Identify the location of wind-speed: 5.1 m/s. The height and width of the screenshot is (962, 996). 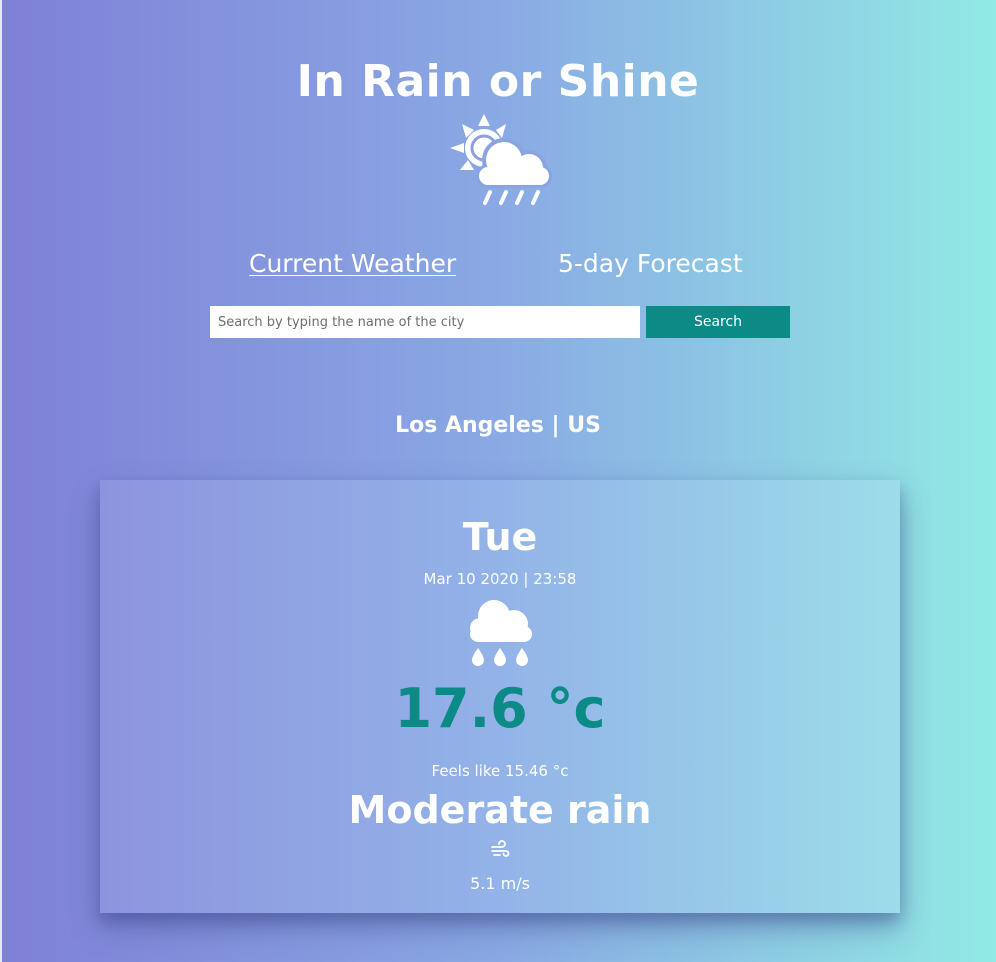
(500, 883).